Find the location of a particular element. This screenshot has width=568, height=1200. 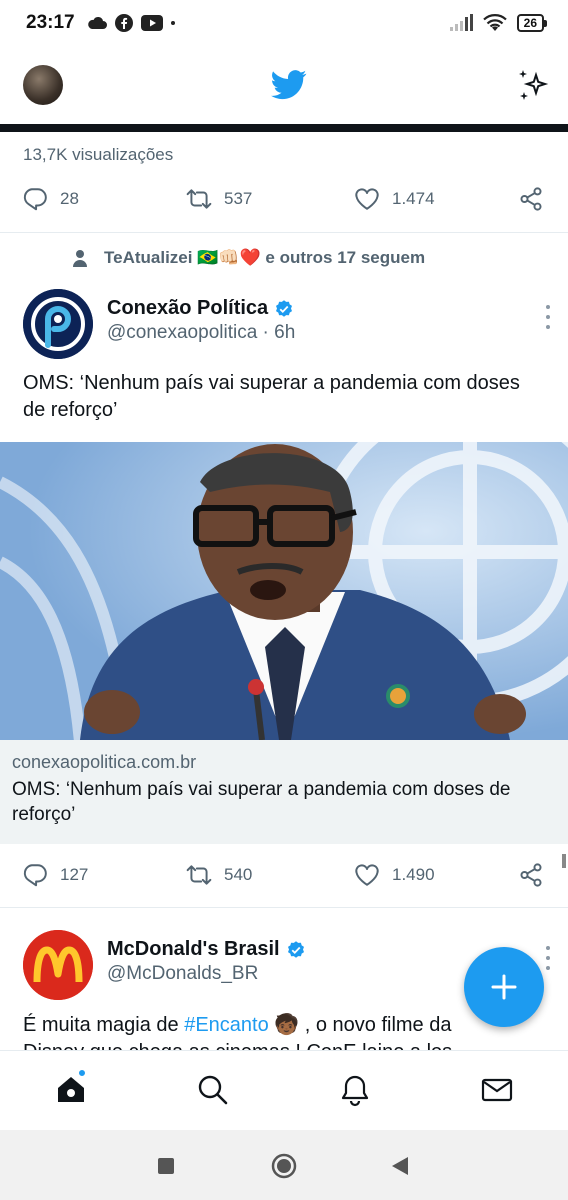

scrollbar-thumb is located at coordinates (564, 861).